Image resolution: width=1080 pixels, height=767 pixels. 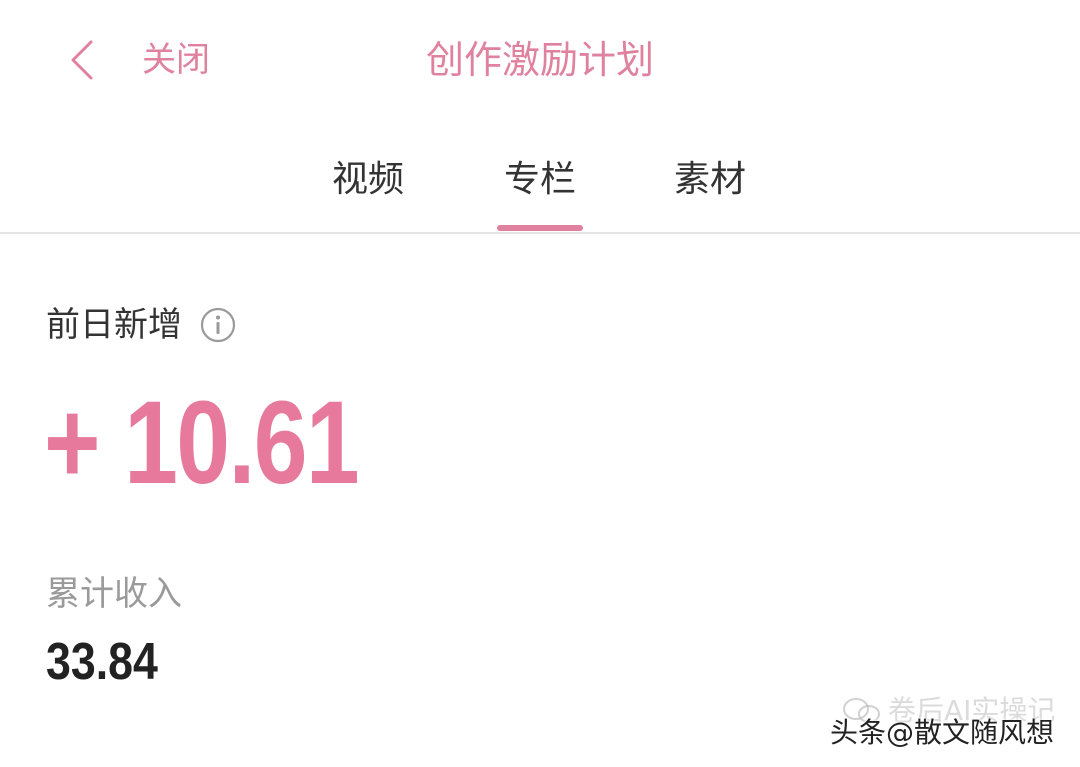 I want to click on tab-bar: 视频 专栏 素材, so click(x=540, y=187).